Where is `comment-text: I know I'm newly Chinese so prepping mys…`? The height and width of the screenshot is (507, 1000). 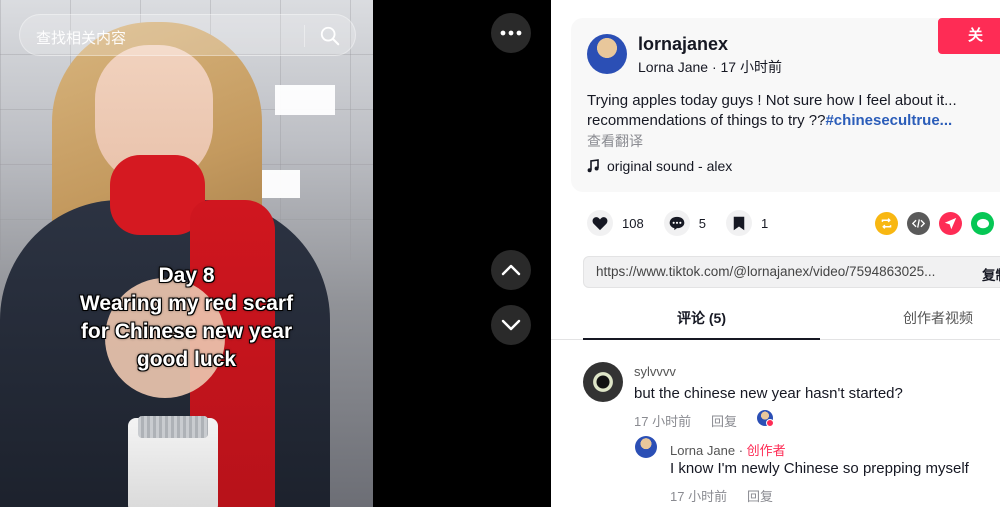 comment-text: I know I'm newly Chinese so prepping mys… is located at coordinates (819, 468).